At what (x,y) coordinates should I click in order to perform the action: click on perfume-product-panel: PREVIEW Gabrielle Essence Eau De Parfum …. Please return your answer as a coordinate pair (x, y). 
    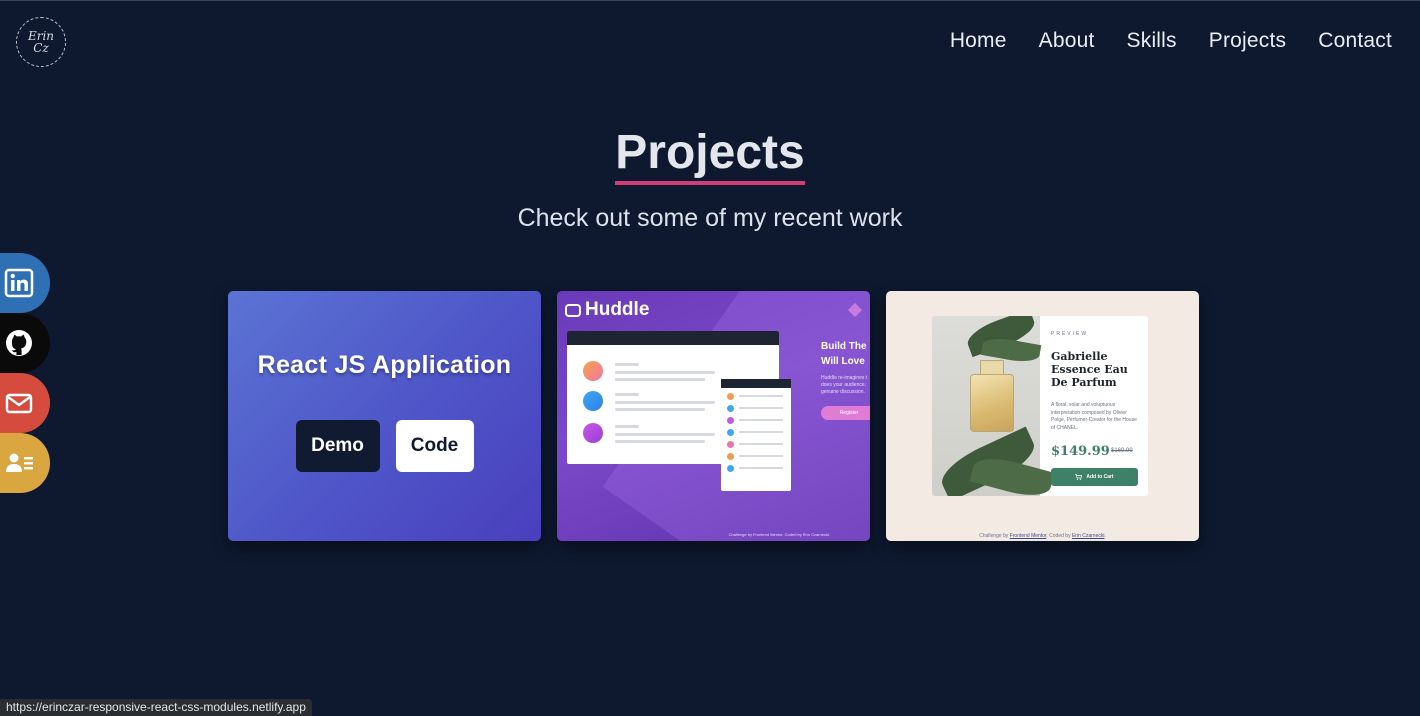
    Looking at the image, I should click on (1040, 406).